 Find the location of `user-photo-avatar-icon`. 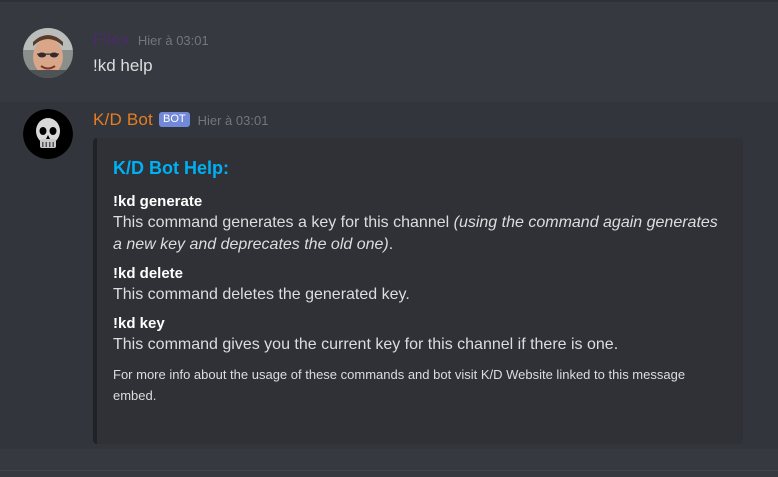

user-photo-avatar-icon is located at coordinates (48, 53).